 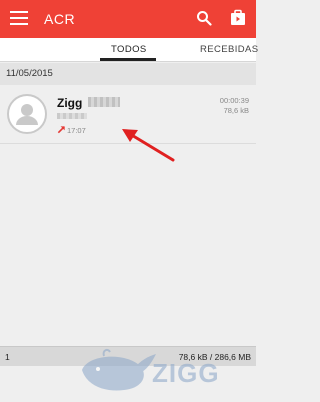 I want to click on app-title: ACR, so click(x=60, y=19).